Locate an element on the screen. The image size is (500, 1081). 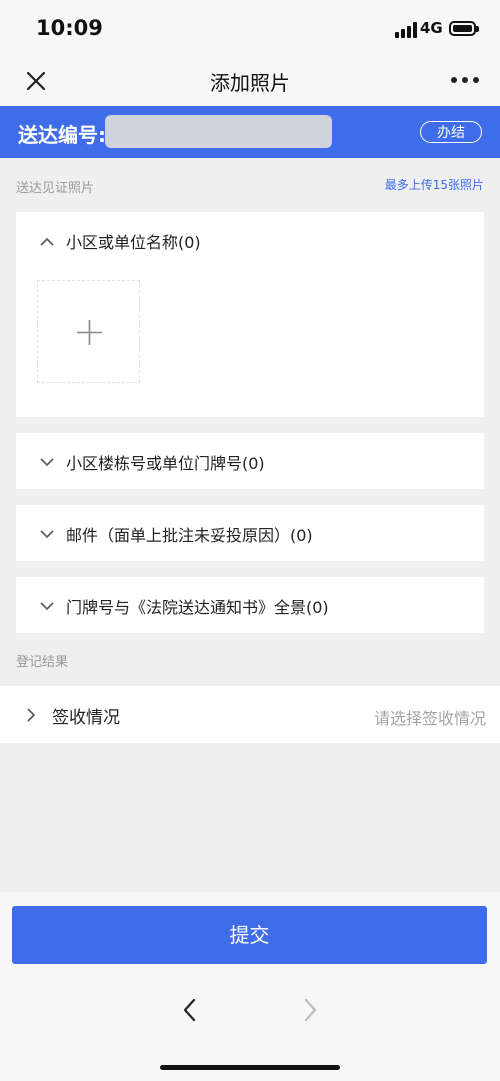
photo-group-title: 邮件（面单上批注未妥投原因）(0) is located at coordinates (189, 535).